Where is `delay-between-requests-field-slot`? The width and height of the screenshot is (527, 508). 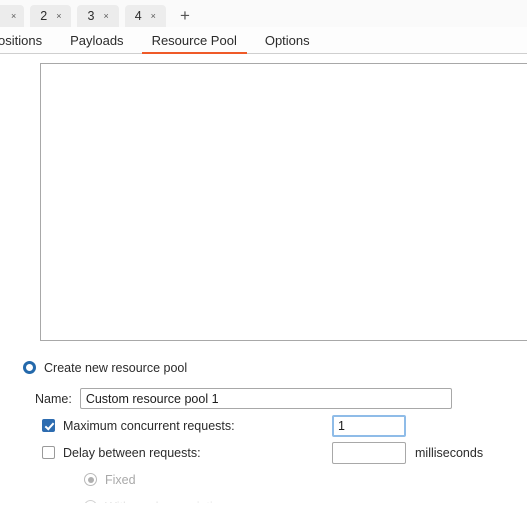 delay-between-requests-field-slot is located at coordinates (369, 452).